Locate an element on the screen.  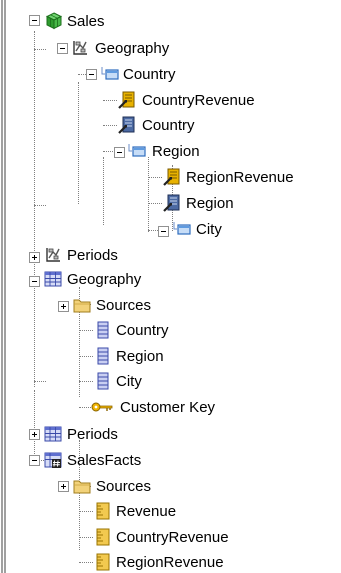
tree-node-periods-table: Periods is located at coordinates (80, 434).